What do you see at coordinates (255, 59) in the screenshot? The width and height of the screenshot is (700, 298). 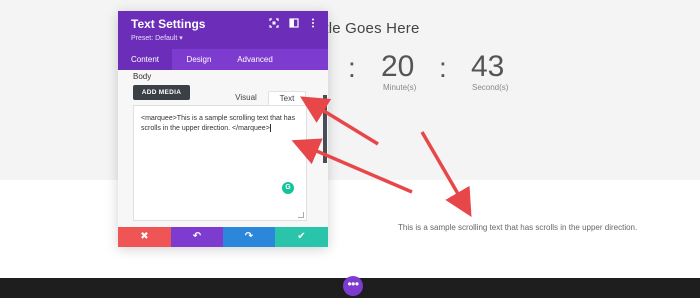 I see `tab-advanced: Advanced` at bounding box center [255, 59].